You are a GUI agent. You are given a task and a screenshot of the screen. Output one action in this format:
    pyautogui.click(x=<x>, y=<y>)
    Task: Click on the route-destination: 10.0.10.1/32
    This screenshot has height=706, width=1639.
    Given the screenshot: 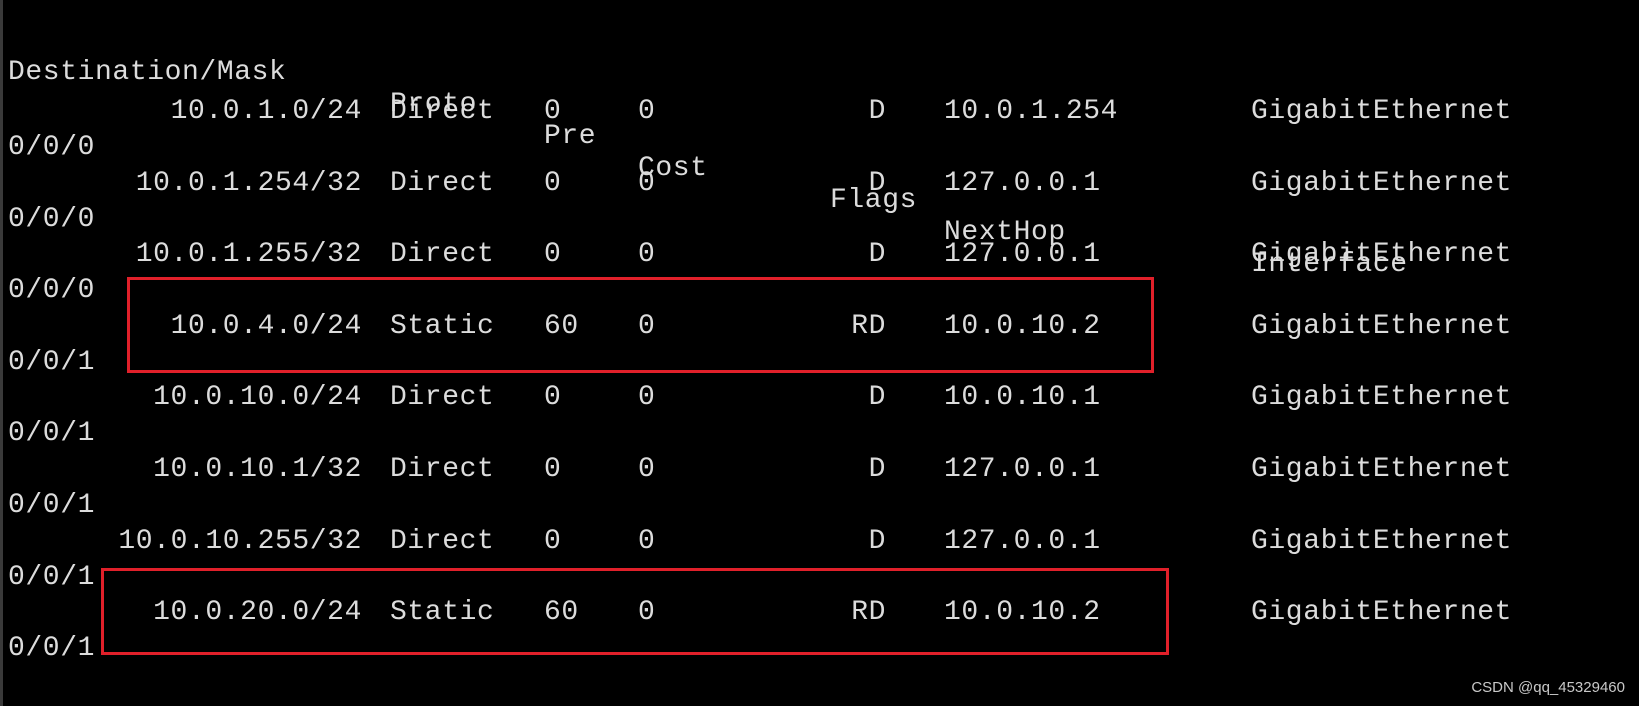 What is the action you would take?
    pyautogui.click(x=257, y=469)
    